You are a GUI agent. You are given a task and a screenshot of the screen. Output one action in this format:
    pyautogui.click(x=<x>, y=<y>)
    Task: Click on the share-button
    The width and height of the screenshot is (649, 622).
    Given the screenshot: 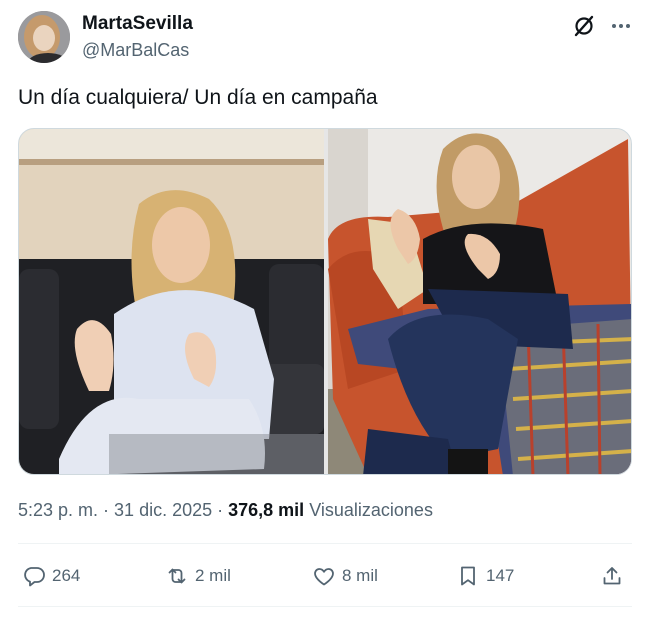 What is the action you would take?
    pyautogui.click(x=612, y=576)
    